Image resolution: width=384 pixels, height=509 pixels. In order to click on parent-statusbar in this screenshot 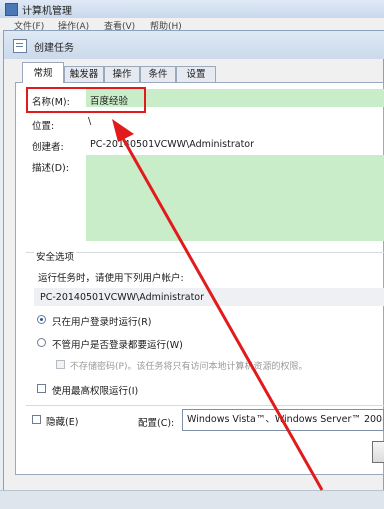, I will do `click(192, 499)`.